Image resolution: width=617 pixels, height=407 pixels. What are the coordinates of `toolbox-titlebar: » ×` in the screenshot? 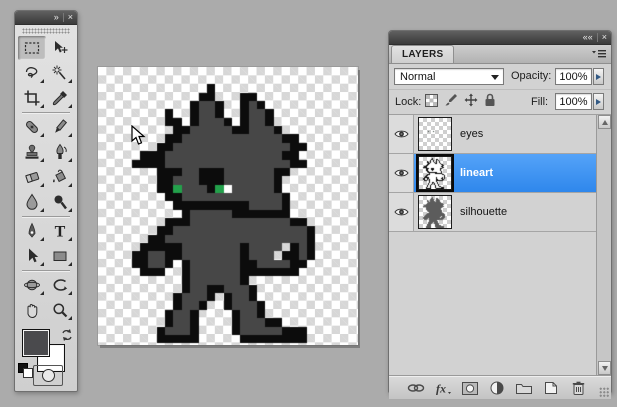 It's located at (46, 18).